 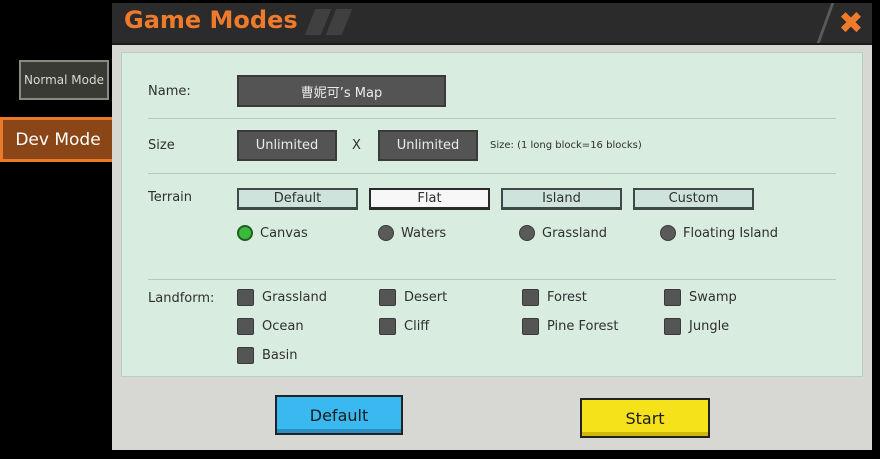 What do you see at coordinates (428, 145) in the screenshot?
I see `size-height-field: Unlimited` at bounding box center [428, 145].